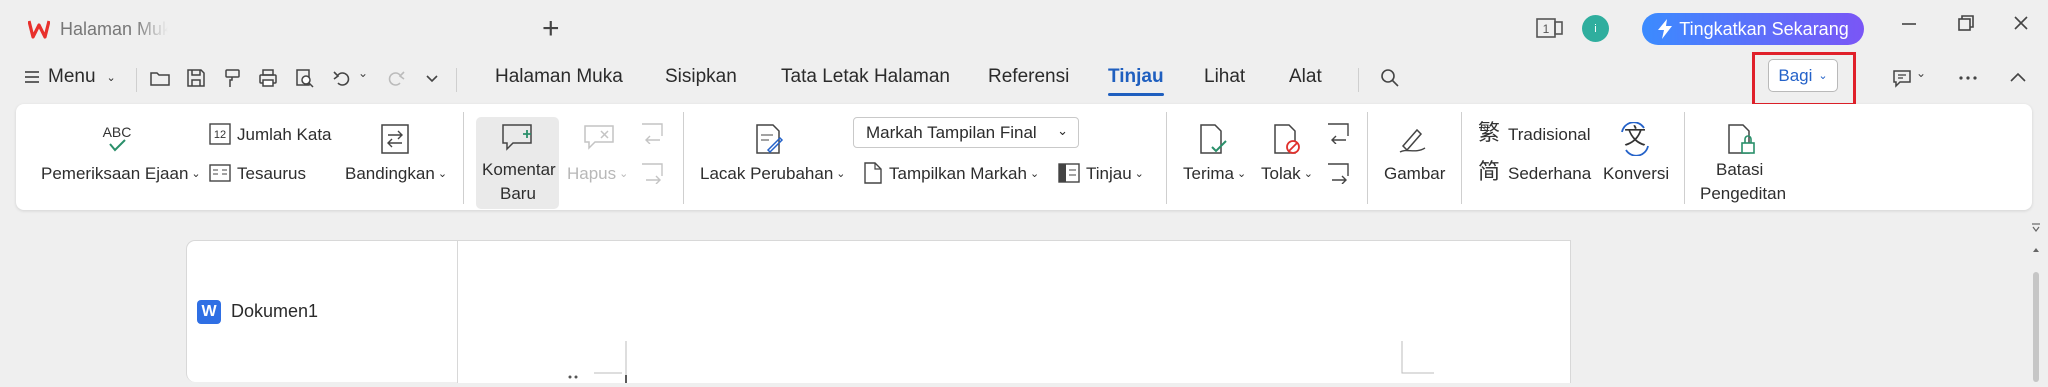 Image resolution: width=2048 pixels, height=387 pixels. I want to click on page-view-icon: 1, so click(1550, 28).